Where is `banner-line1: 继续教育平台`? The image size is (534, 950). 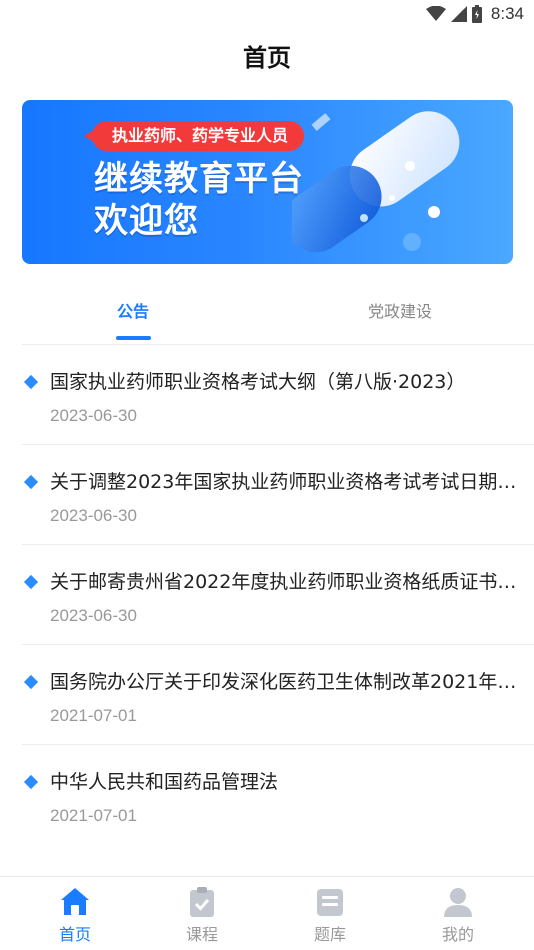
banner-line1: 继续教育平台 is located at coordinates (199, 179).